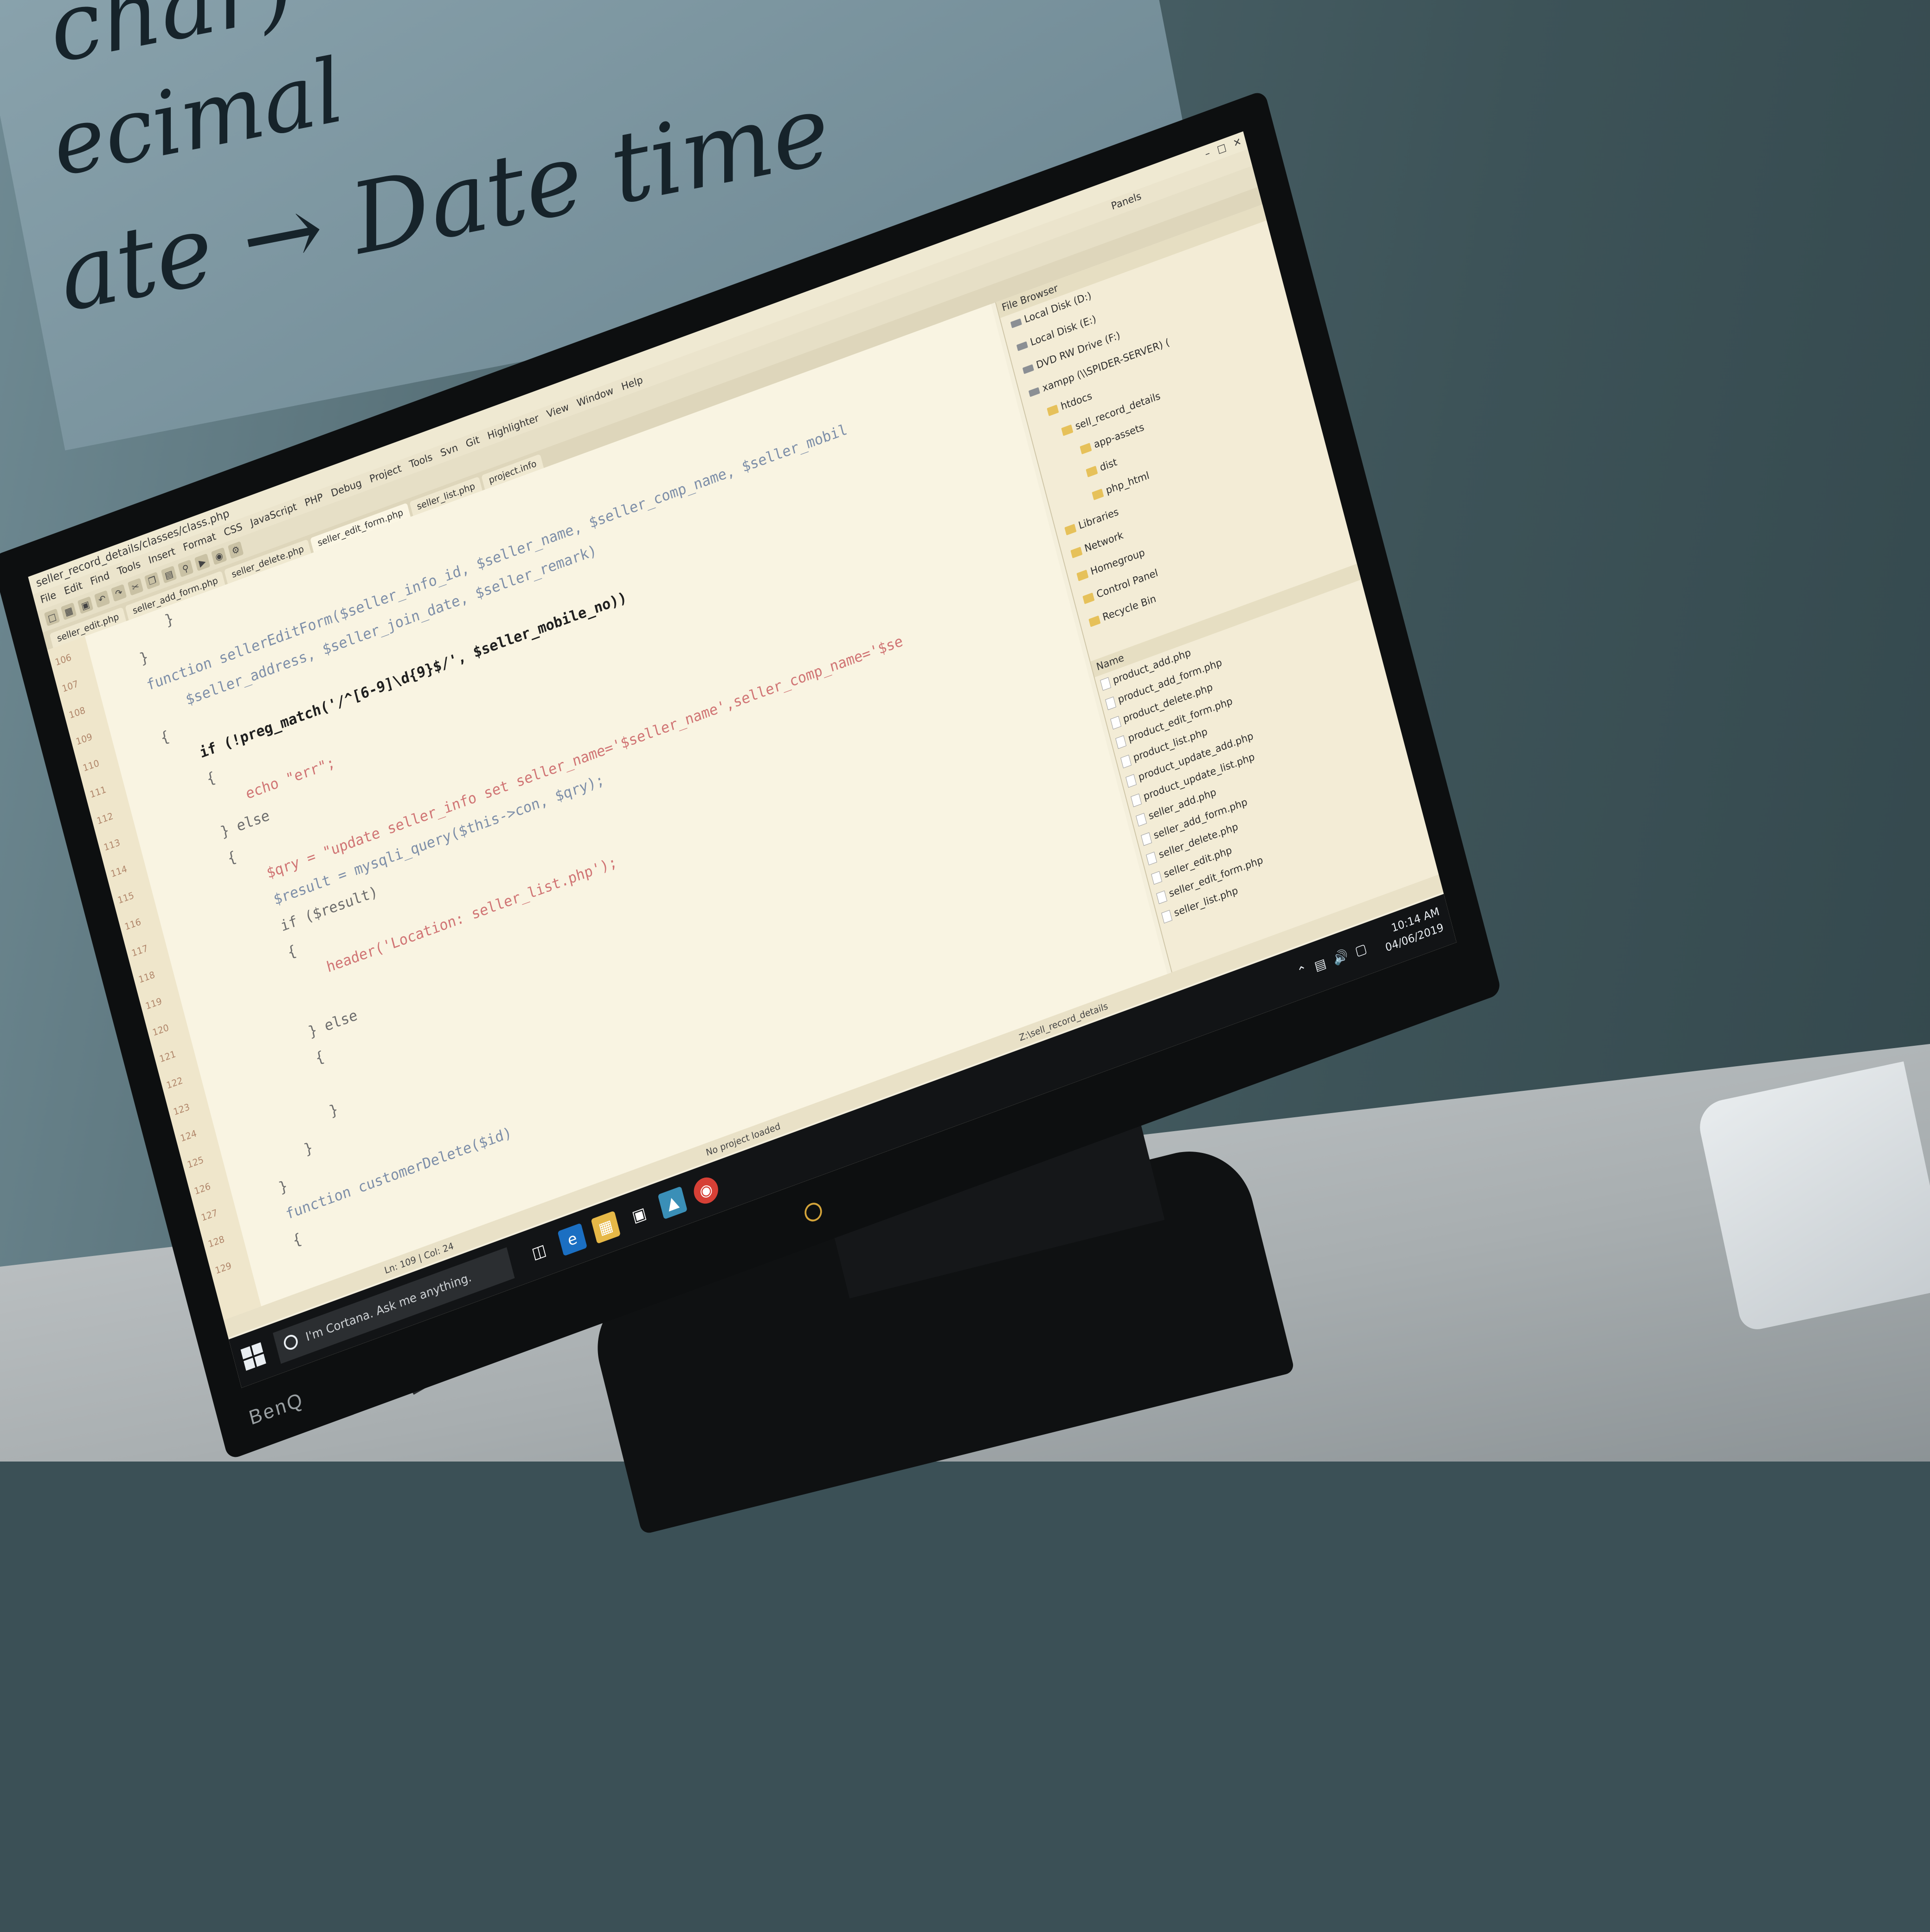  Describe the element at coordinates (92, 765) in the screenshot. I see `line-number: 110` at that location.